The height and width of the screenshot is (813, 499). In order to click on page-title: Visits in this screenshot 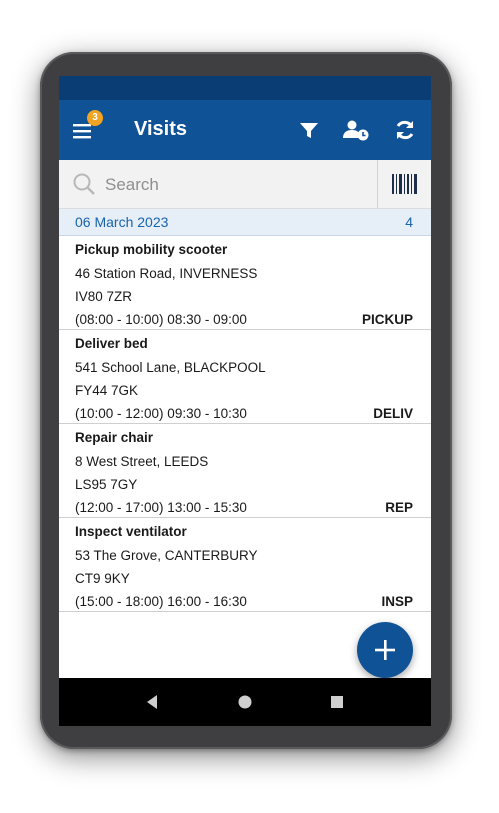, I will do `click(160, 129)`.